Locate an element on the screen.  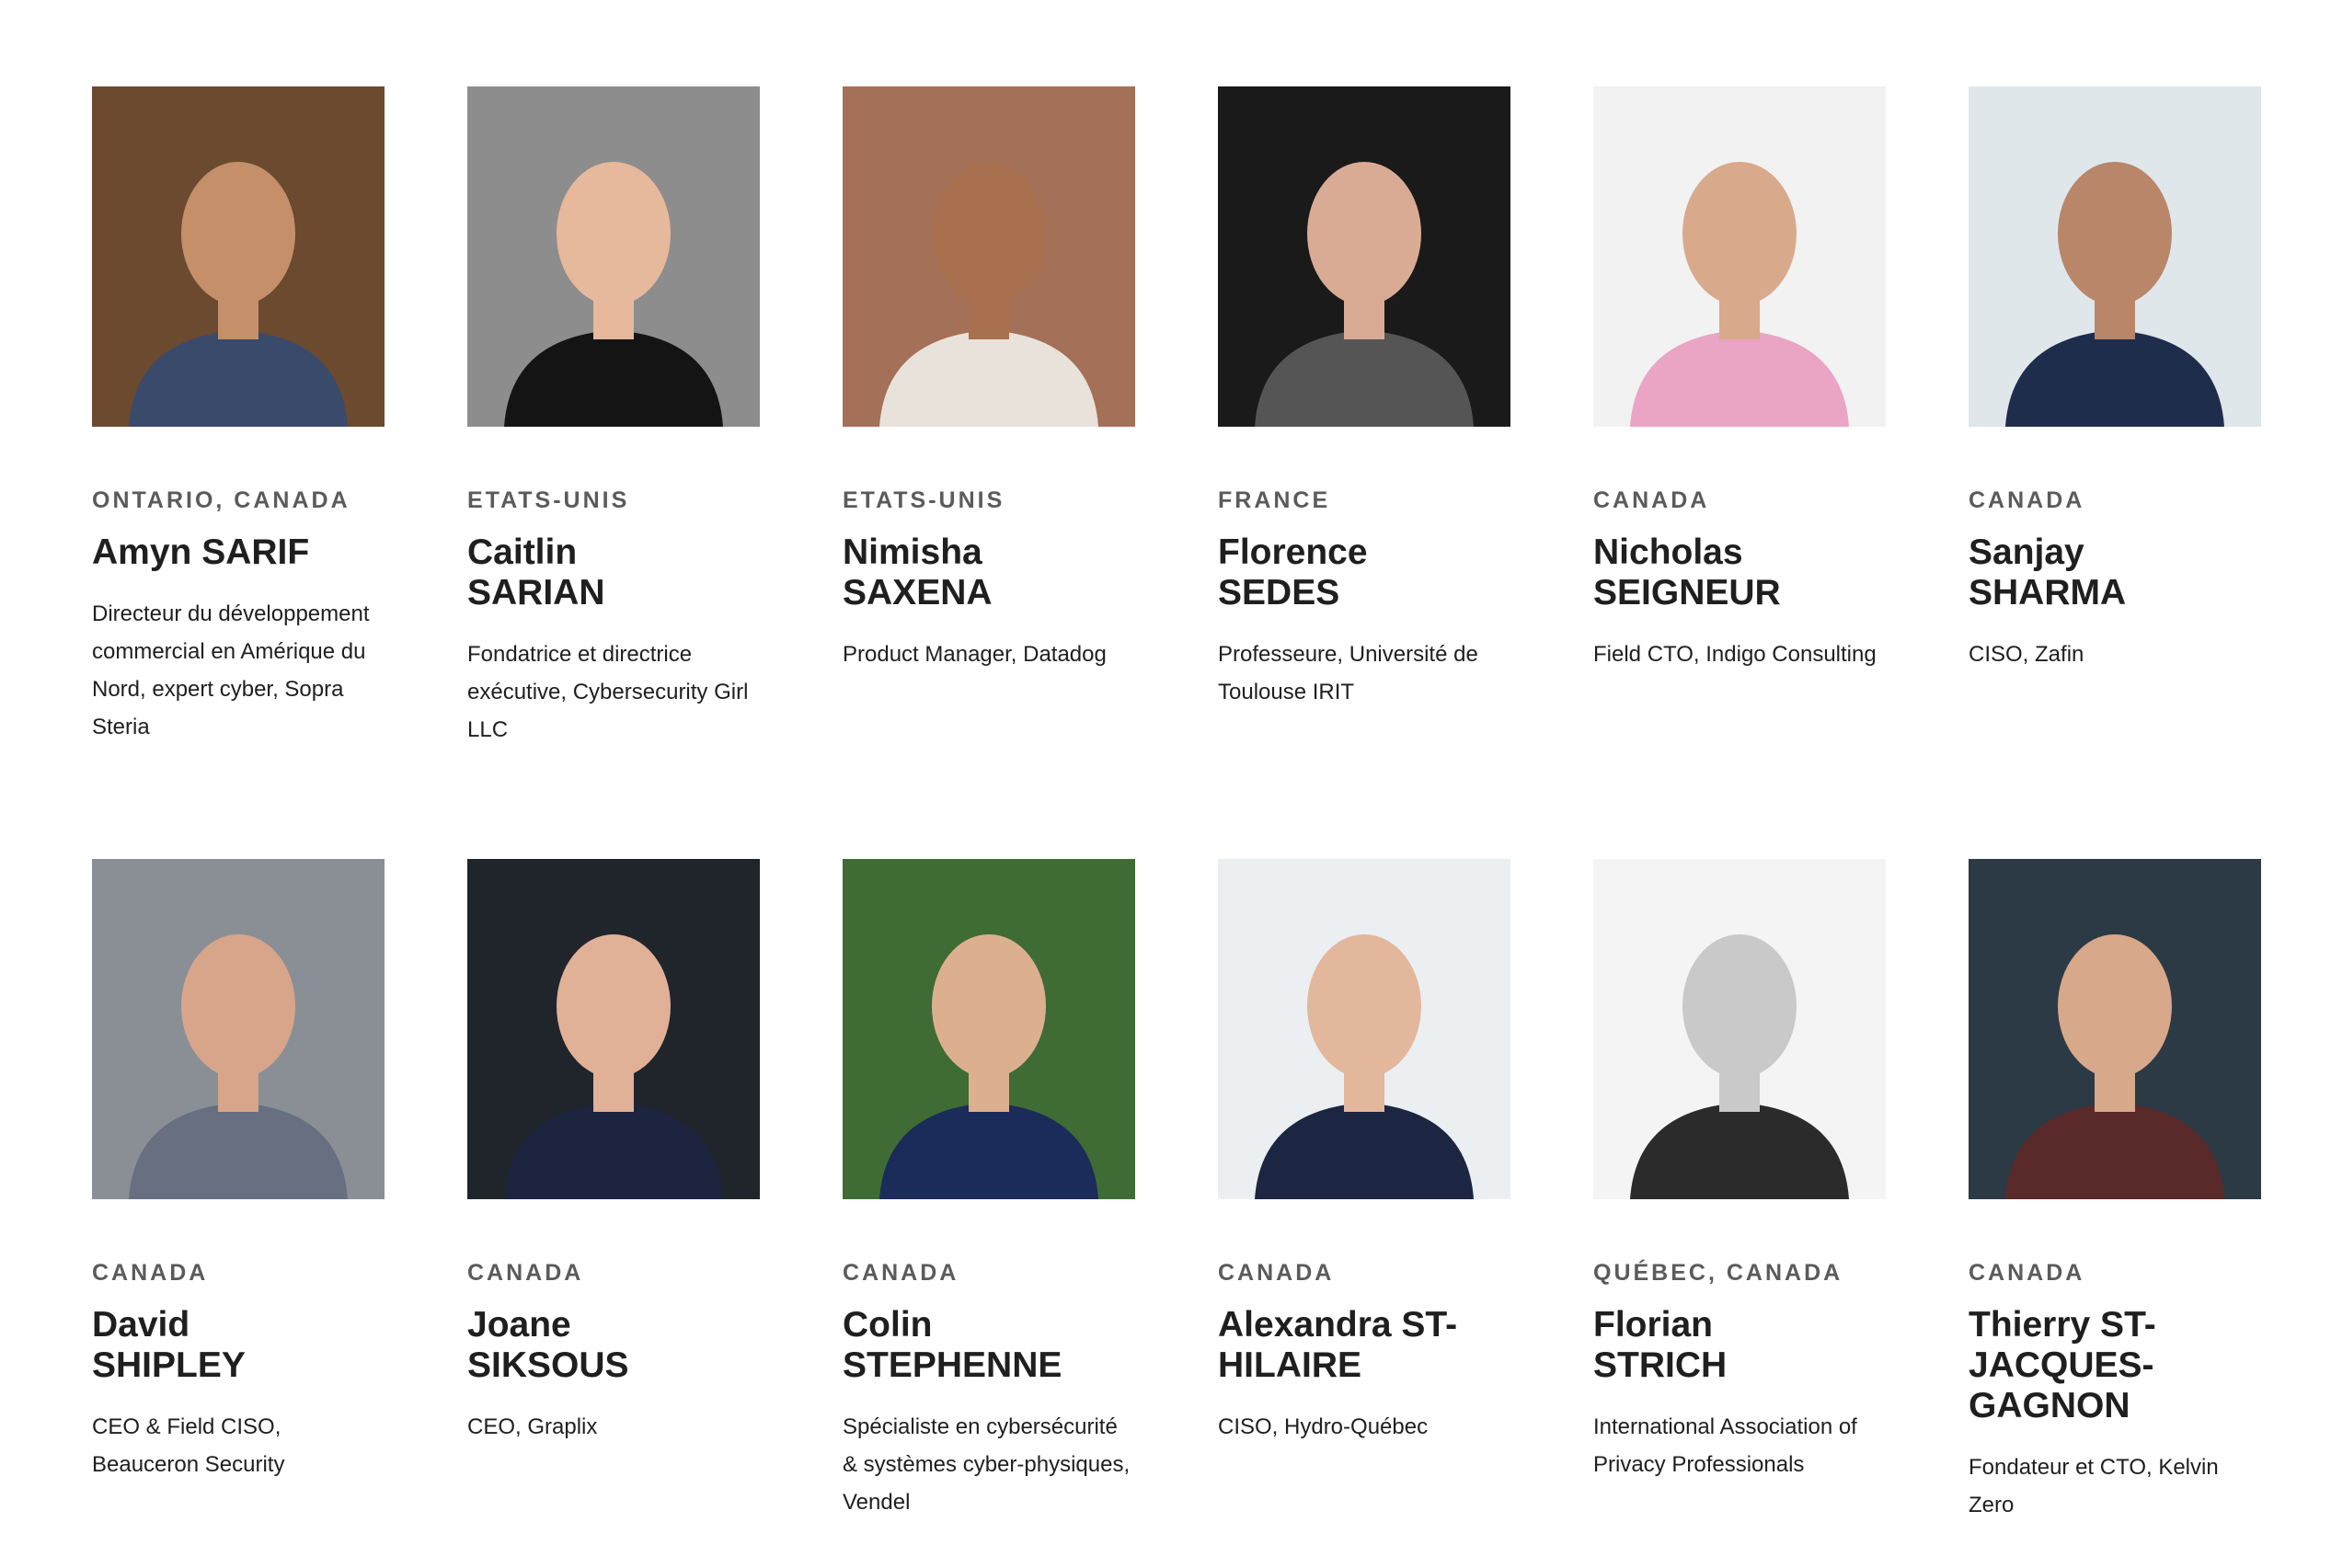
speaker-first-name: Caitlin is located at coordinates (522, 552).